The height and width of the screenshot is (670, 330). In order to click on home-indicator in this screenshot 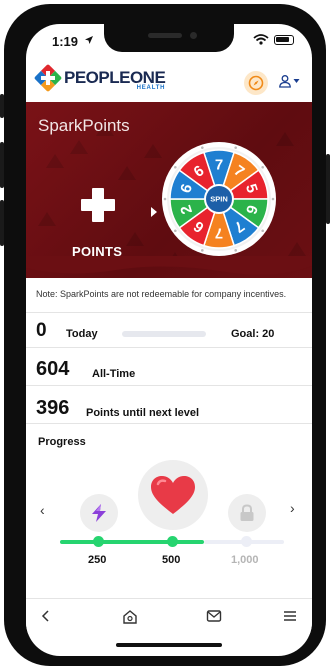, I will do `click(169, 645)`.